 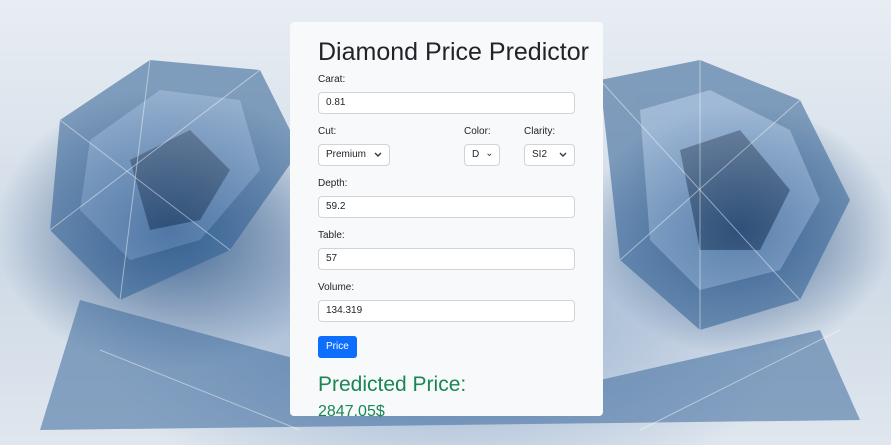 I want to click on clarity-select: SI2, so click(x=549, y=155).